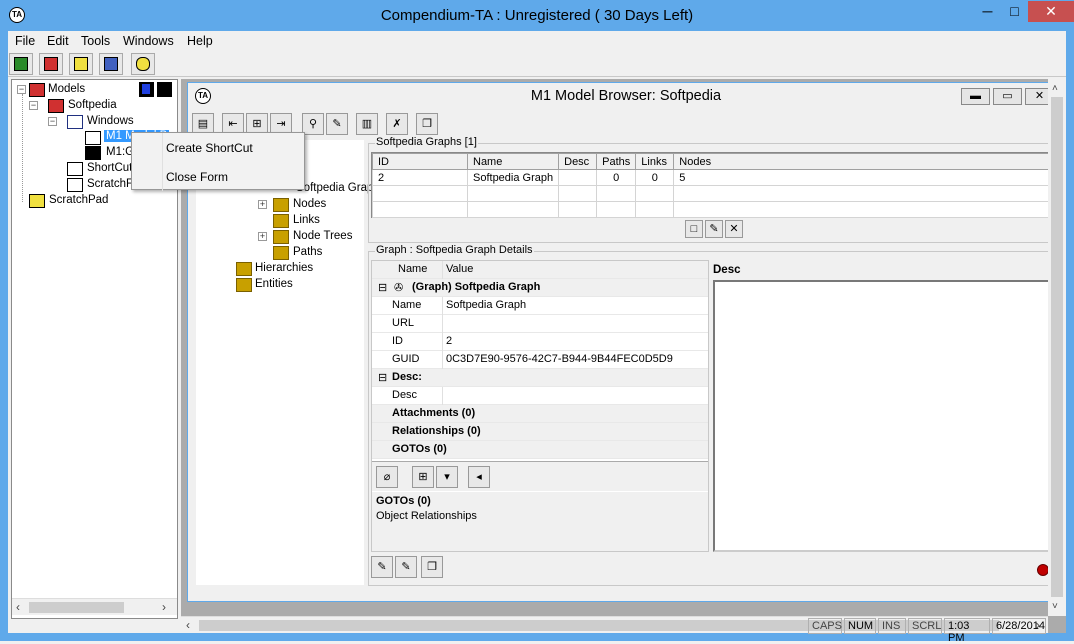  Describe the element at coordinates (399, 288) in the screenshot. I see `graph-icon: ✇` at that location.